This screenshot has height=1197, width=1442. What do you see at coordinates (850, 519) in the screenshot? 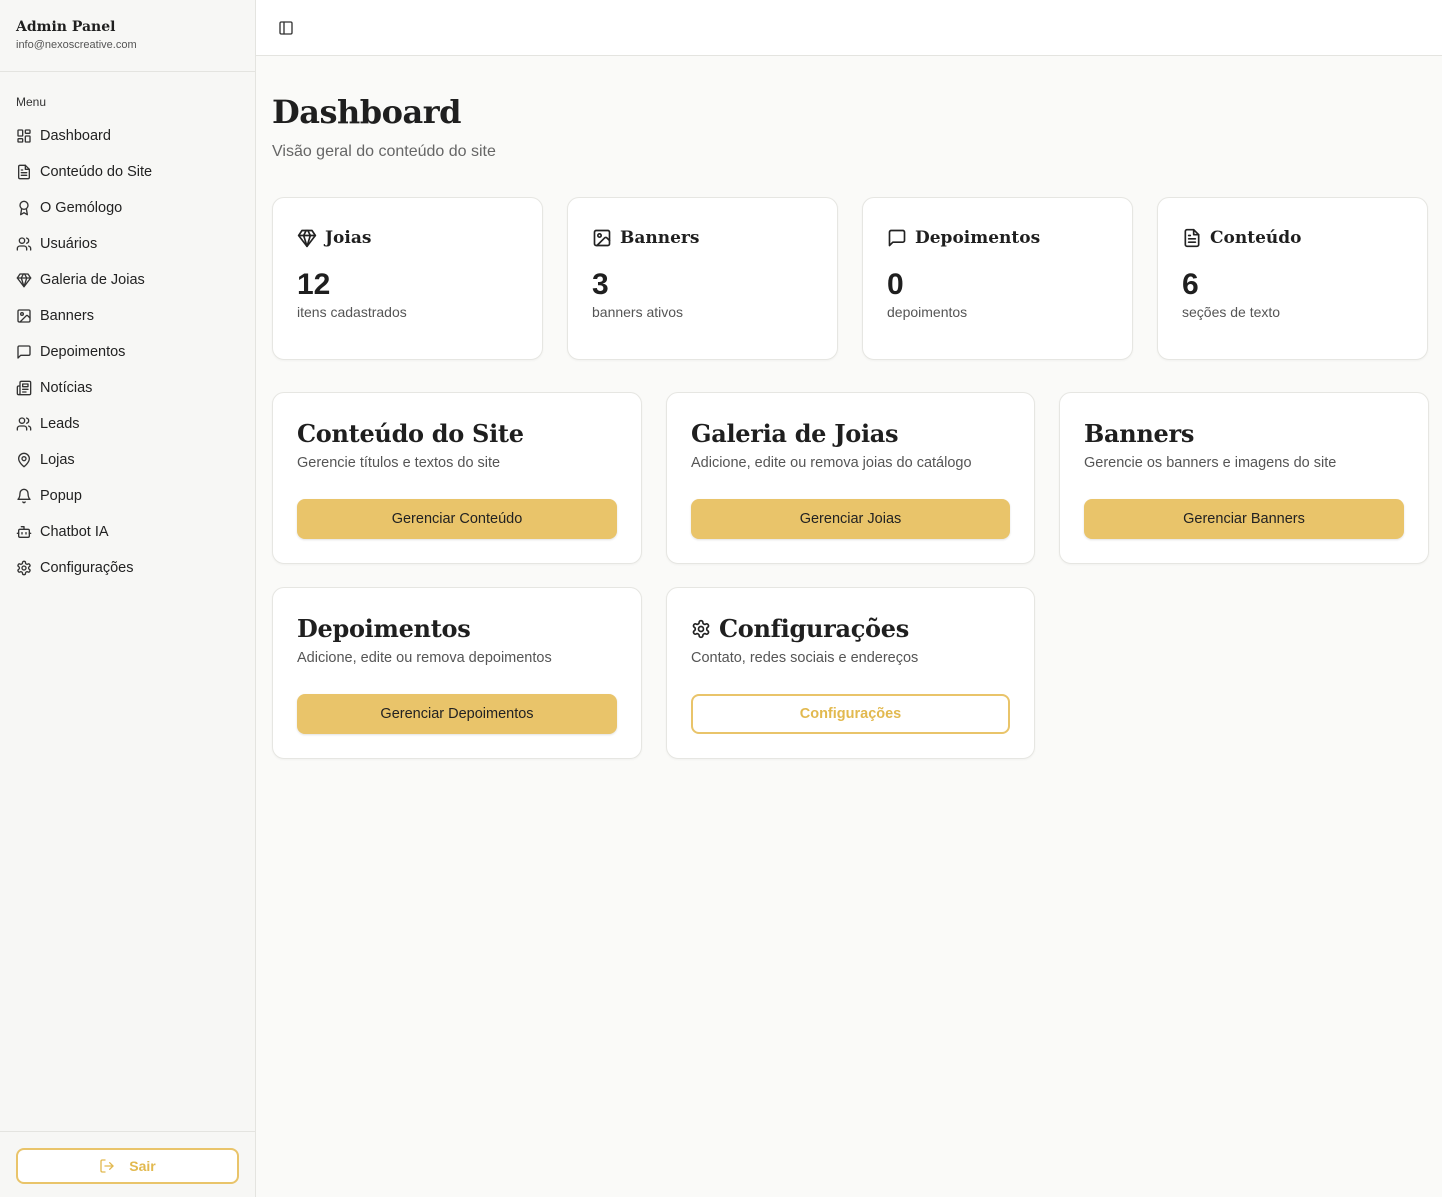
I see `manage-jewelry-button: Gerenciar Joias` at bounding box center [850, 519].